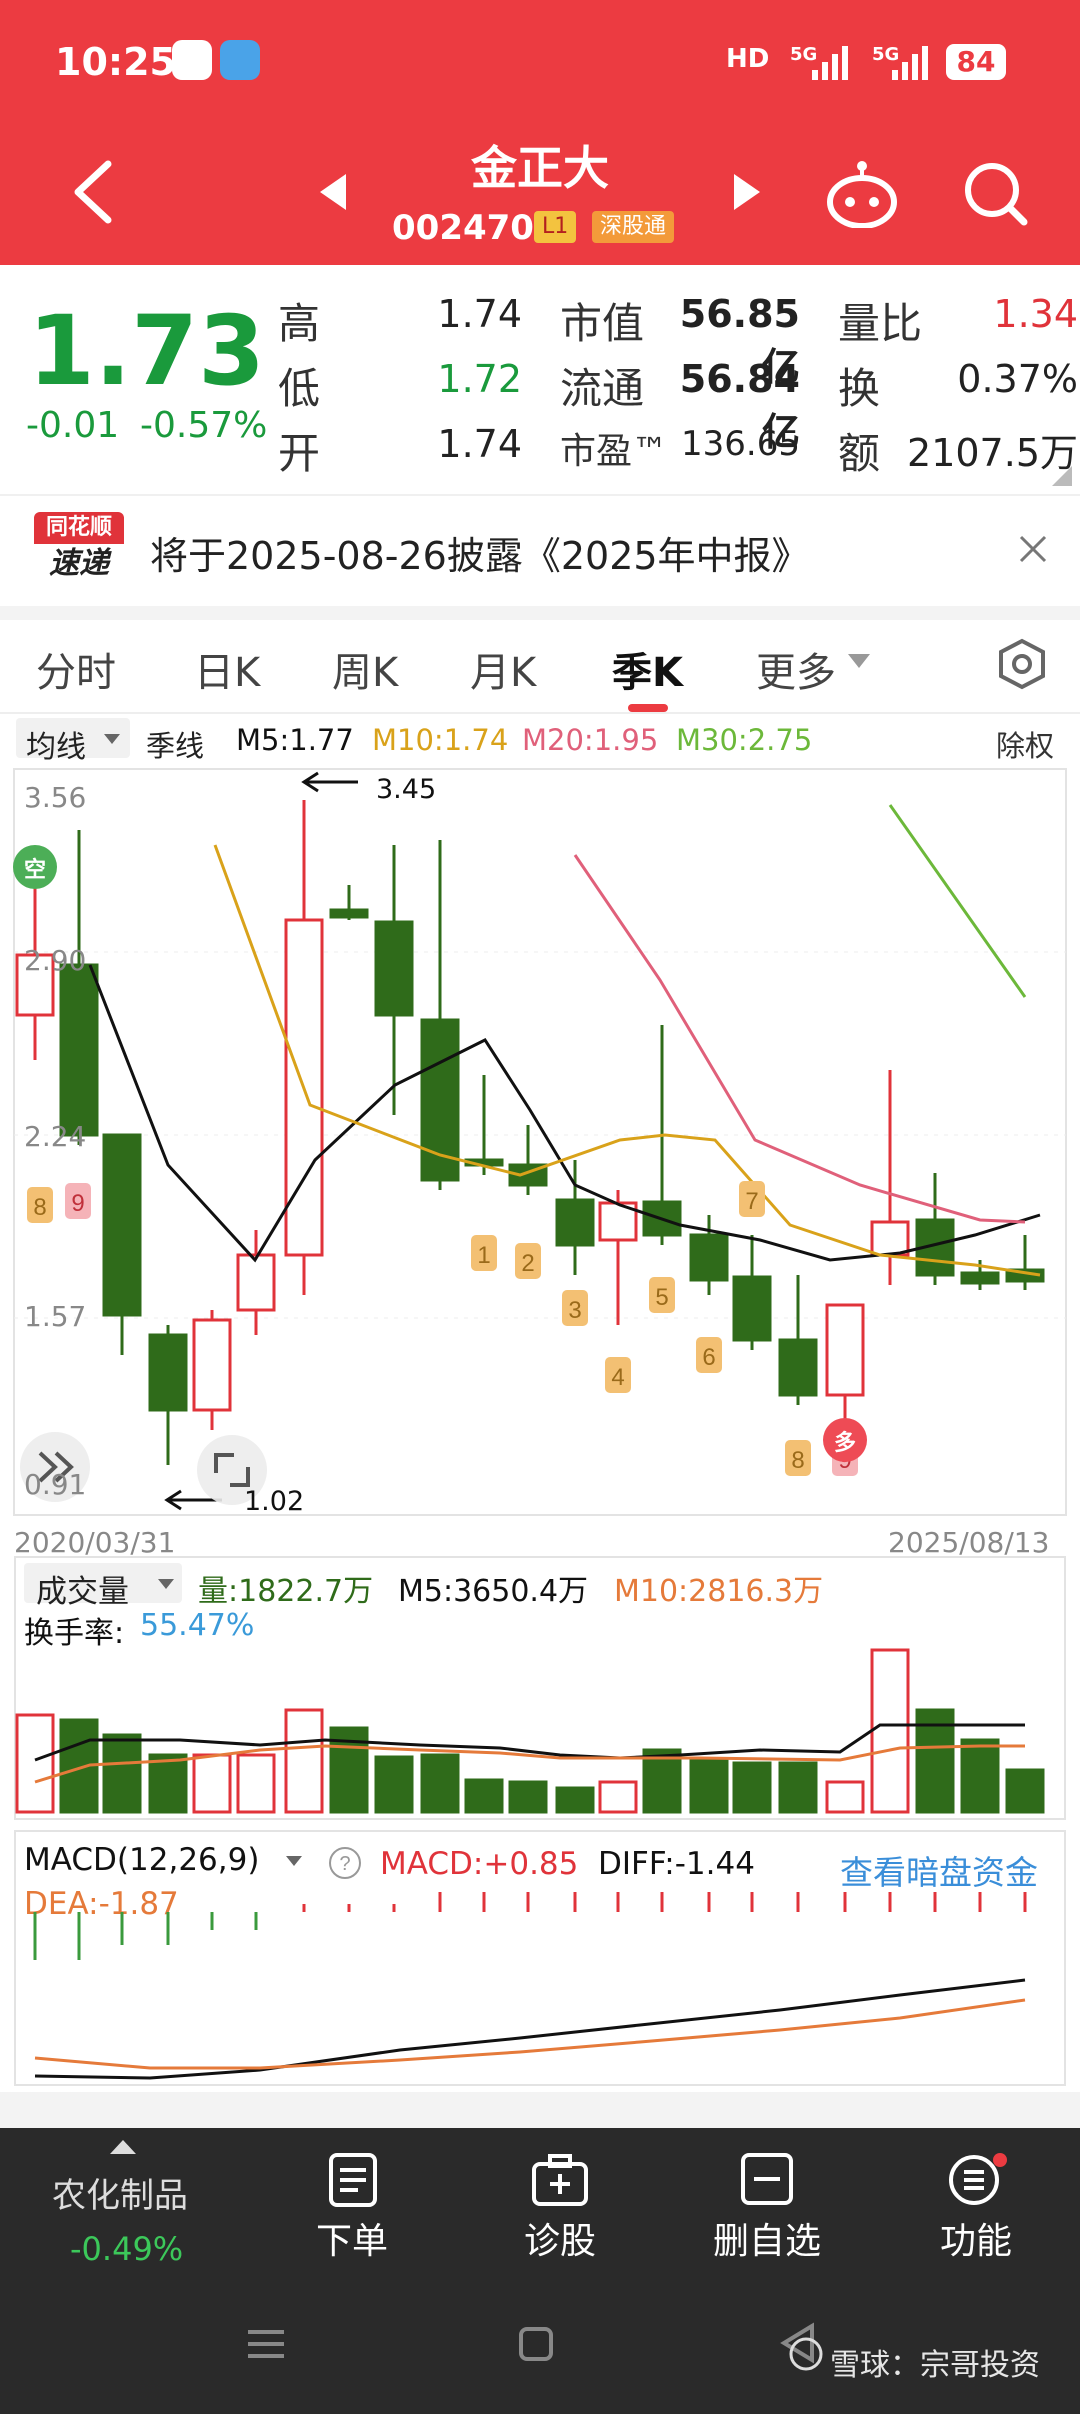 The height and width of the screenshot is (2414, 1080). I want to click on remove-watchlist-label: 删自选, so click(767, 2238).